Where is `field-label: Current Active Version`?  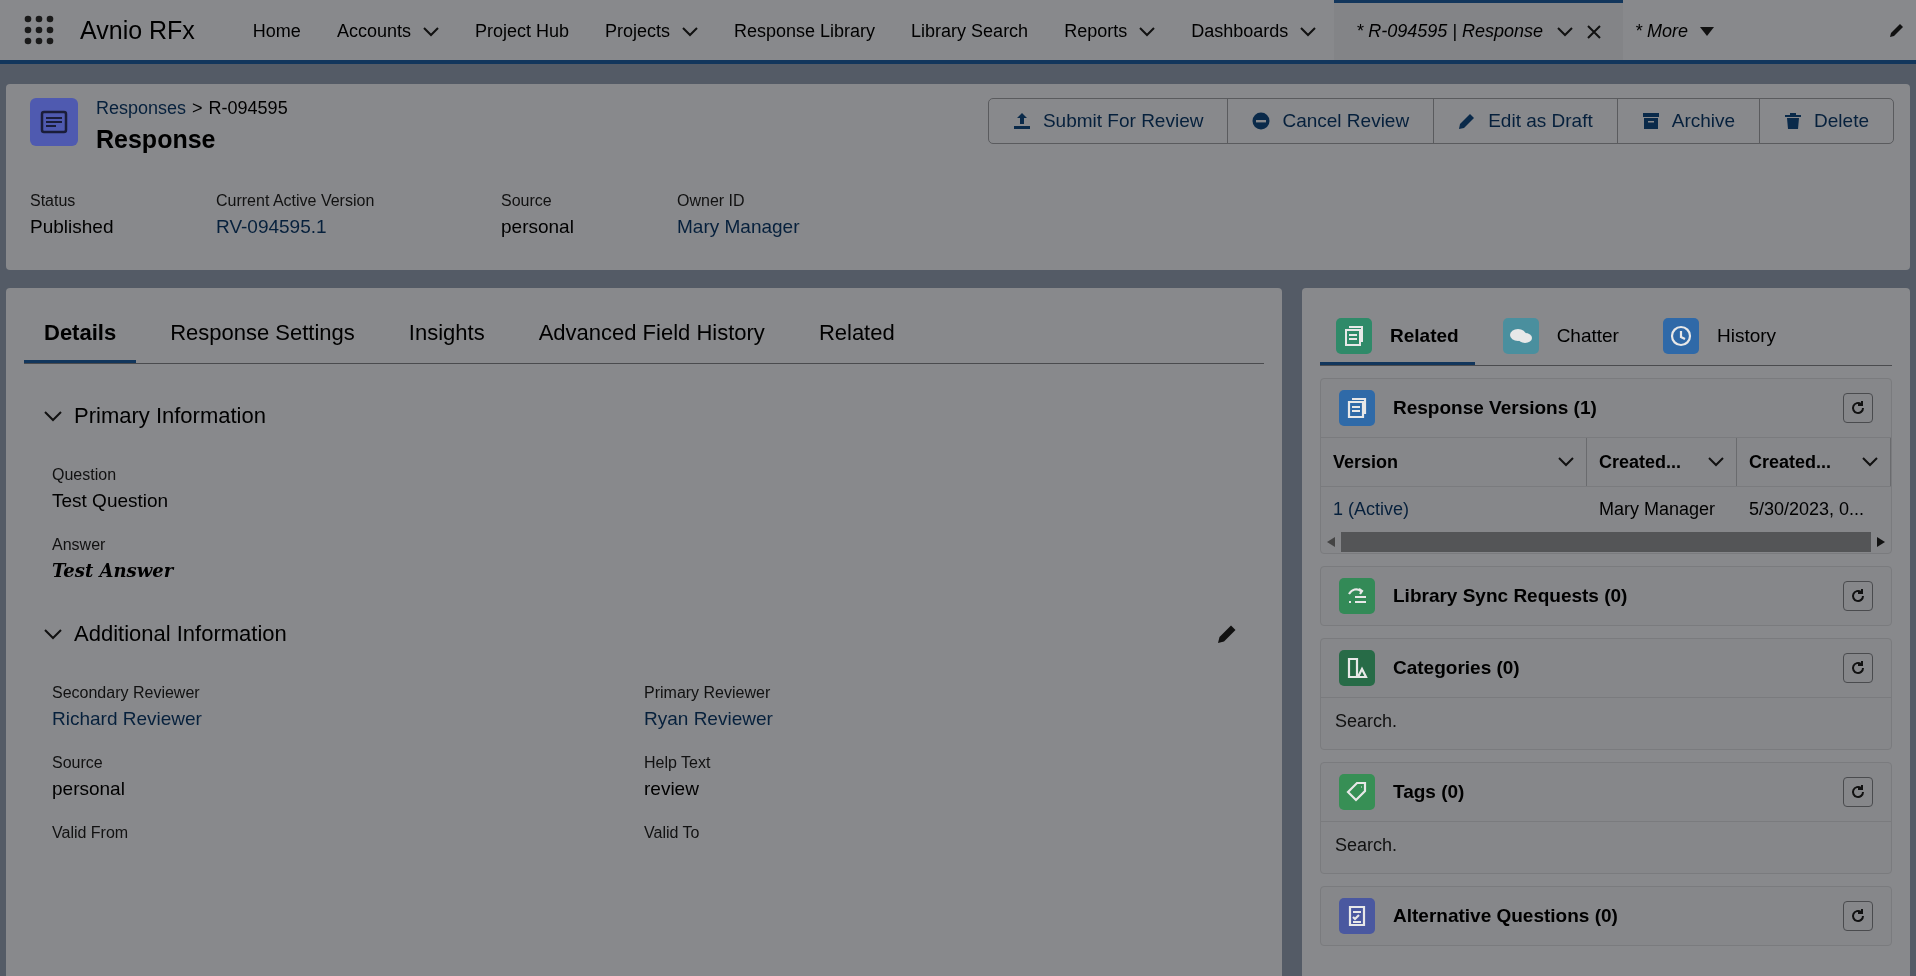
field-label: Current Active Version is located at coordinates (296, 201).